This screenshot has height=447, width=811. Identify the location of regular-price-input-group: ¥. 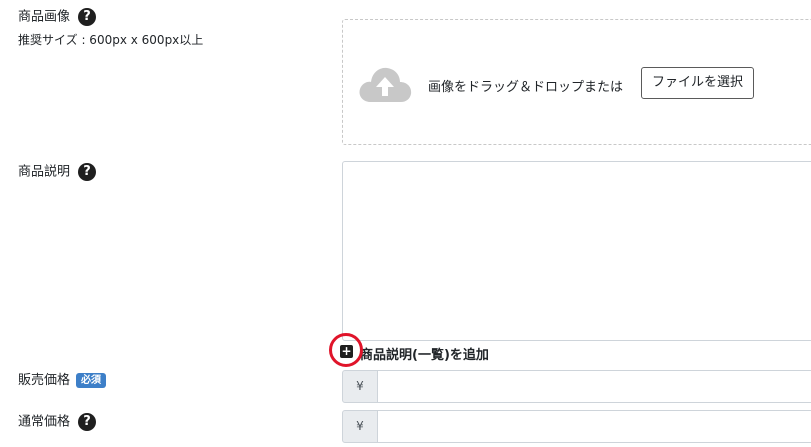
(576, 426).